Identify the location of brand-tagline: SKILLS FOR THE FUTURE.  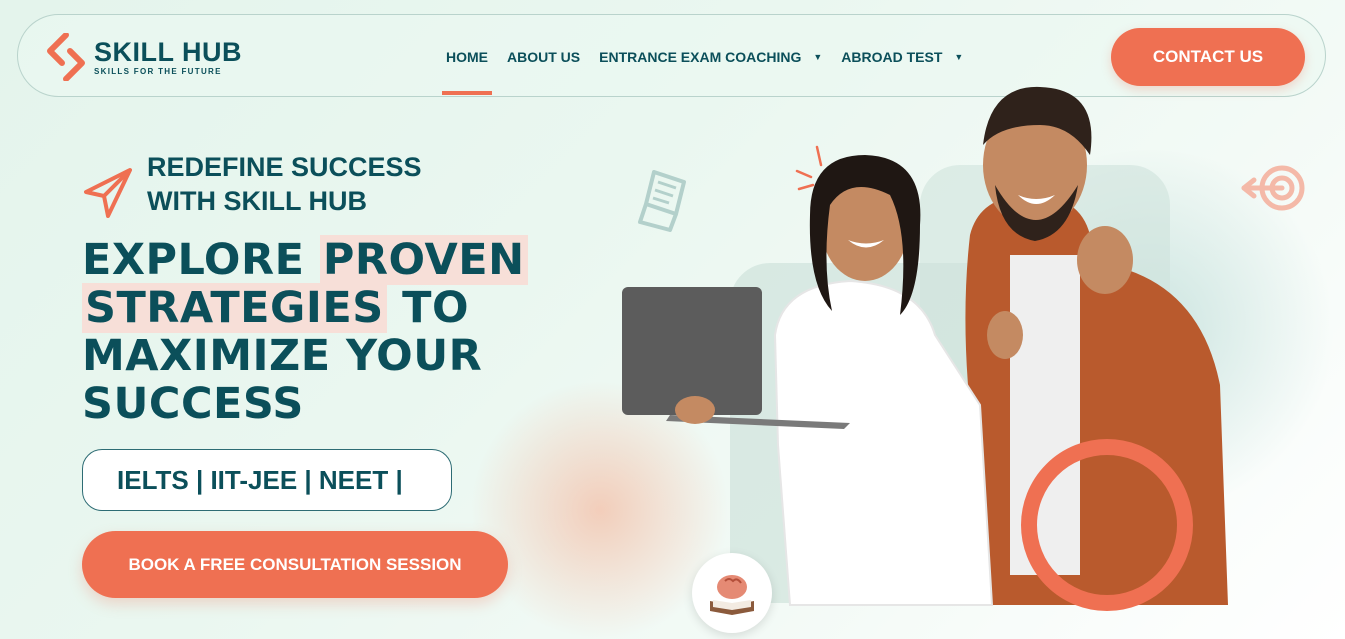
(158, 71).